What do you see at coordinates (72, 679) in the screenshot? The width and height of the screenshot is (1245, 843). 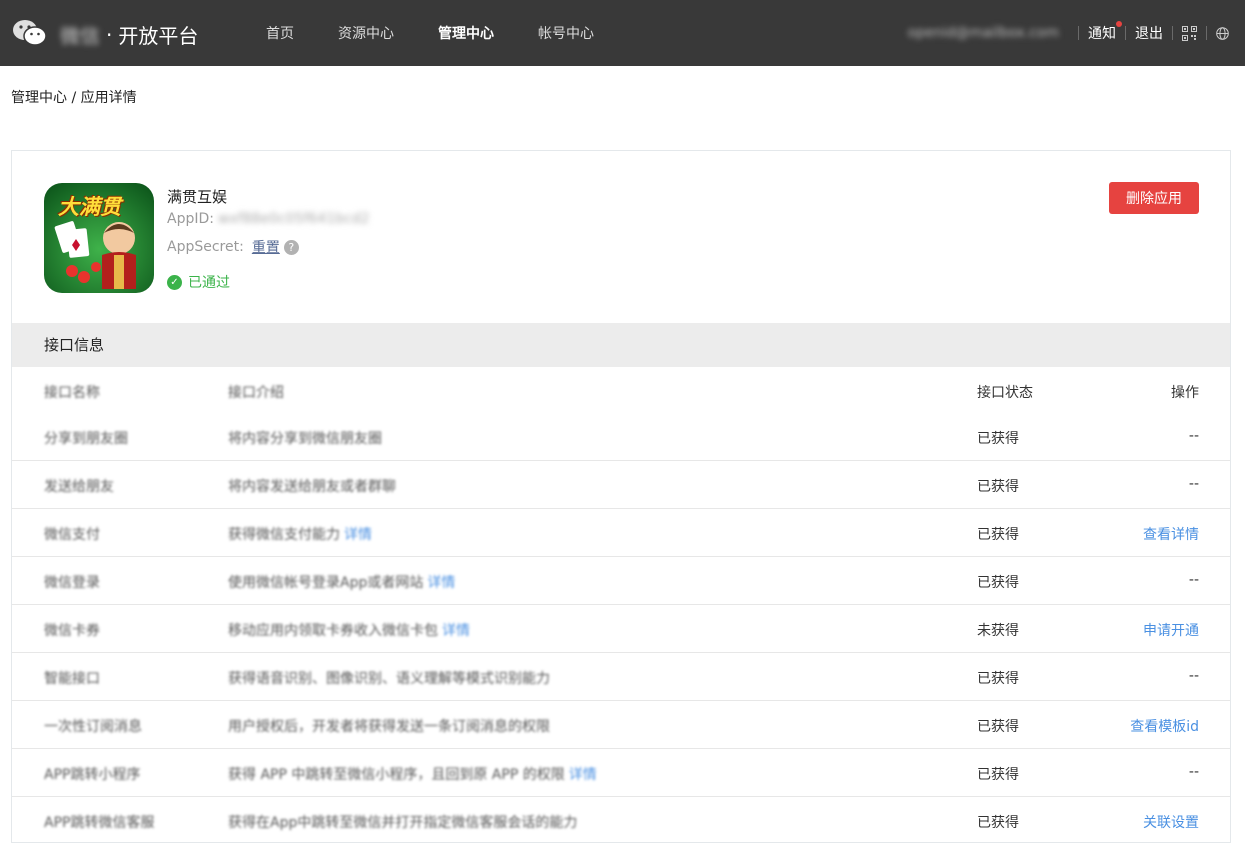 I see `interface-name: 智能接口` at bounding box center [72, 679].